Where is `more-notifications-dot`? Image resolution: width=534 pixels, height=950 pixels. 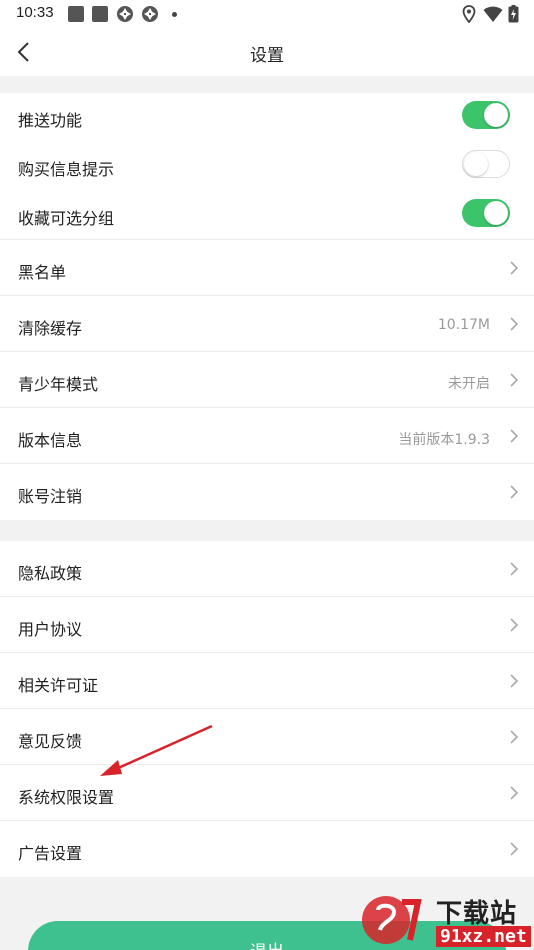 more-notifications-dot is located at coordinates (174, 14).